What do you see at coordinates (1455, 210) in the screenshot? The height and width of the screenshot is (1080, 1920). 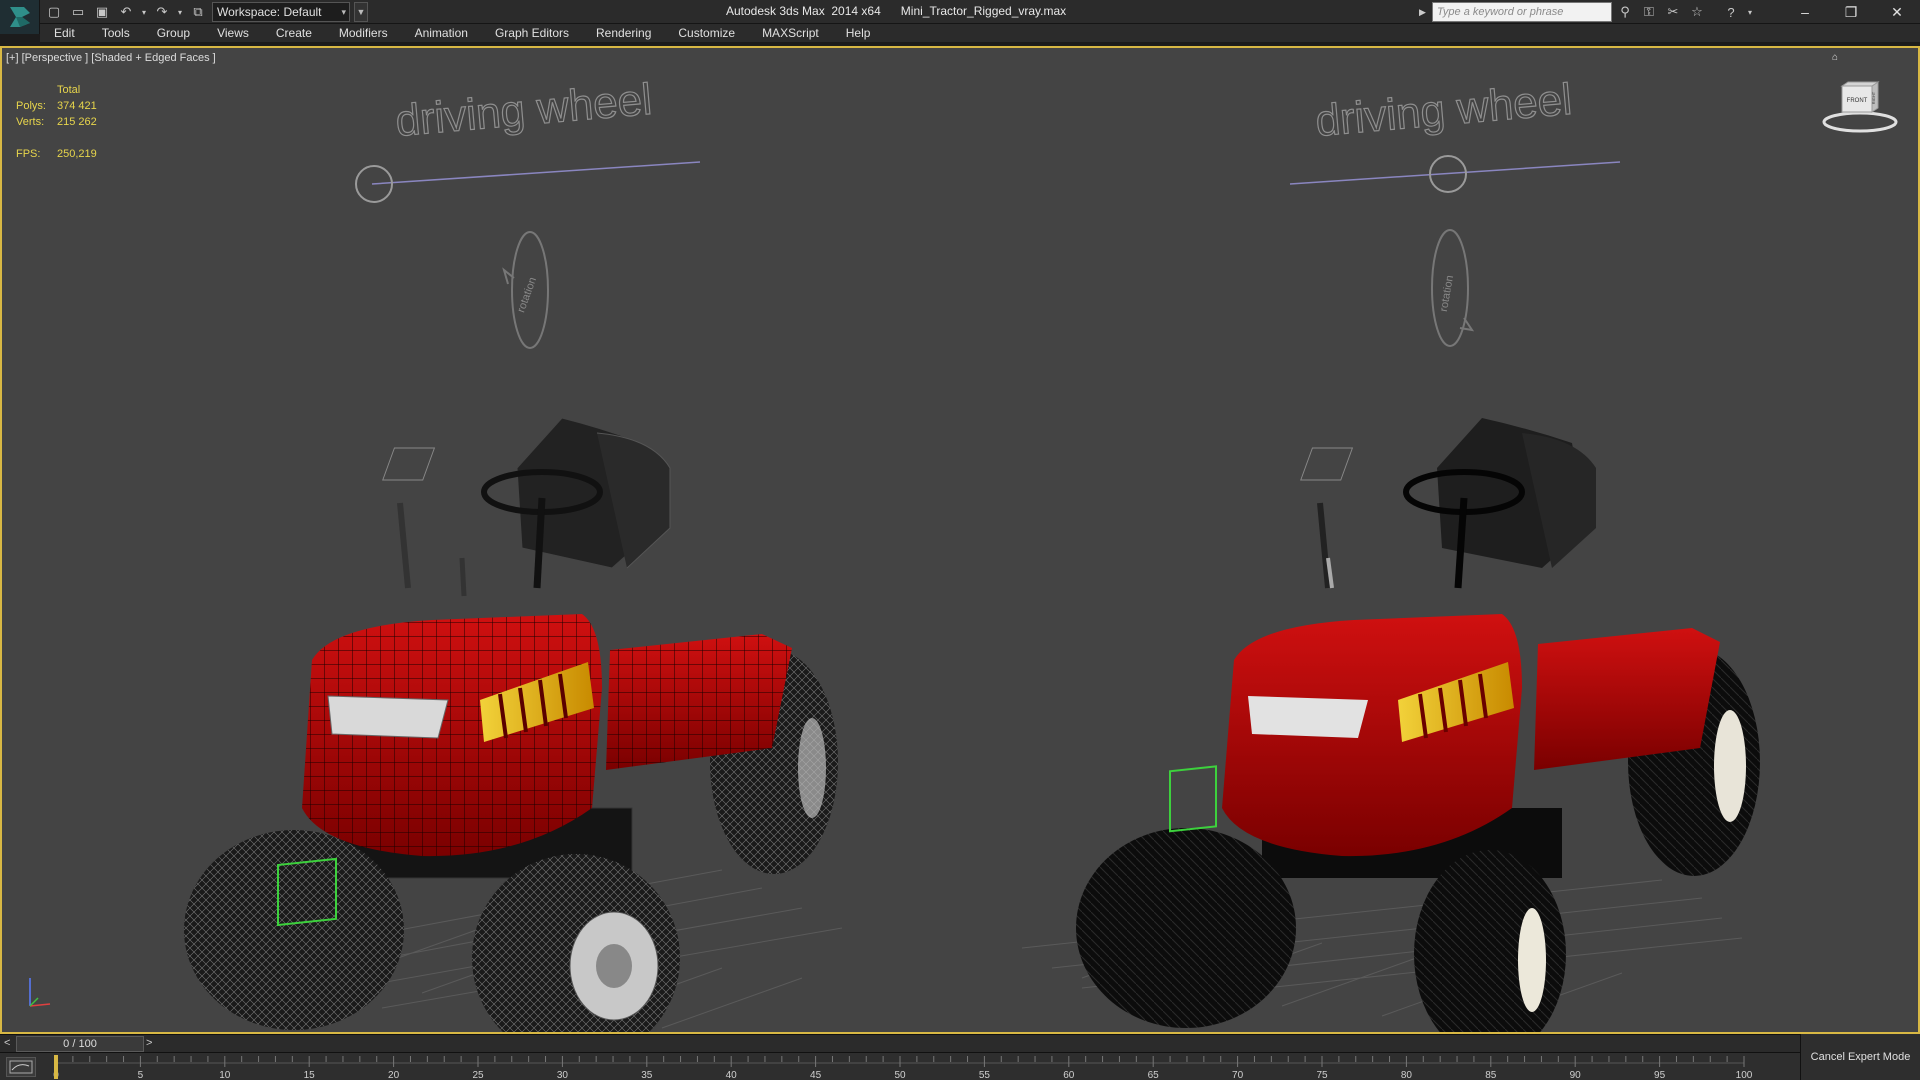 I see `driving-wheel-rig-right: driving wheel rotation` at bounding box center [1455, 210].